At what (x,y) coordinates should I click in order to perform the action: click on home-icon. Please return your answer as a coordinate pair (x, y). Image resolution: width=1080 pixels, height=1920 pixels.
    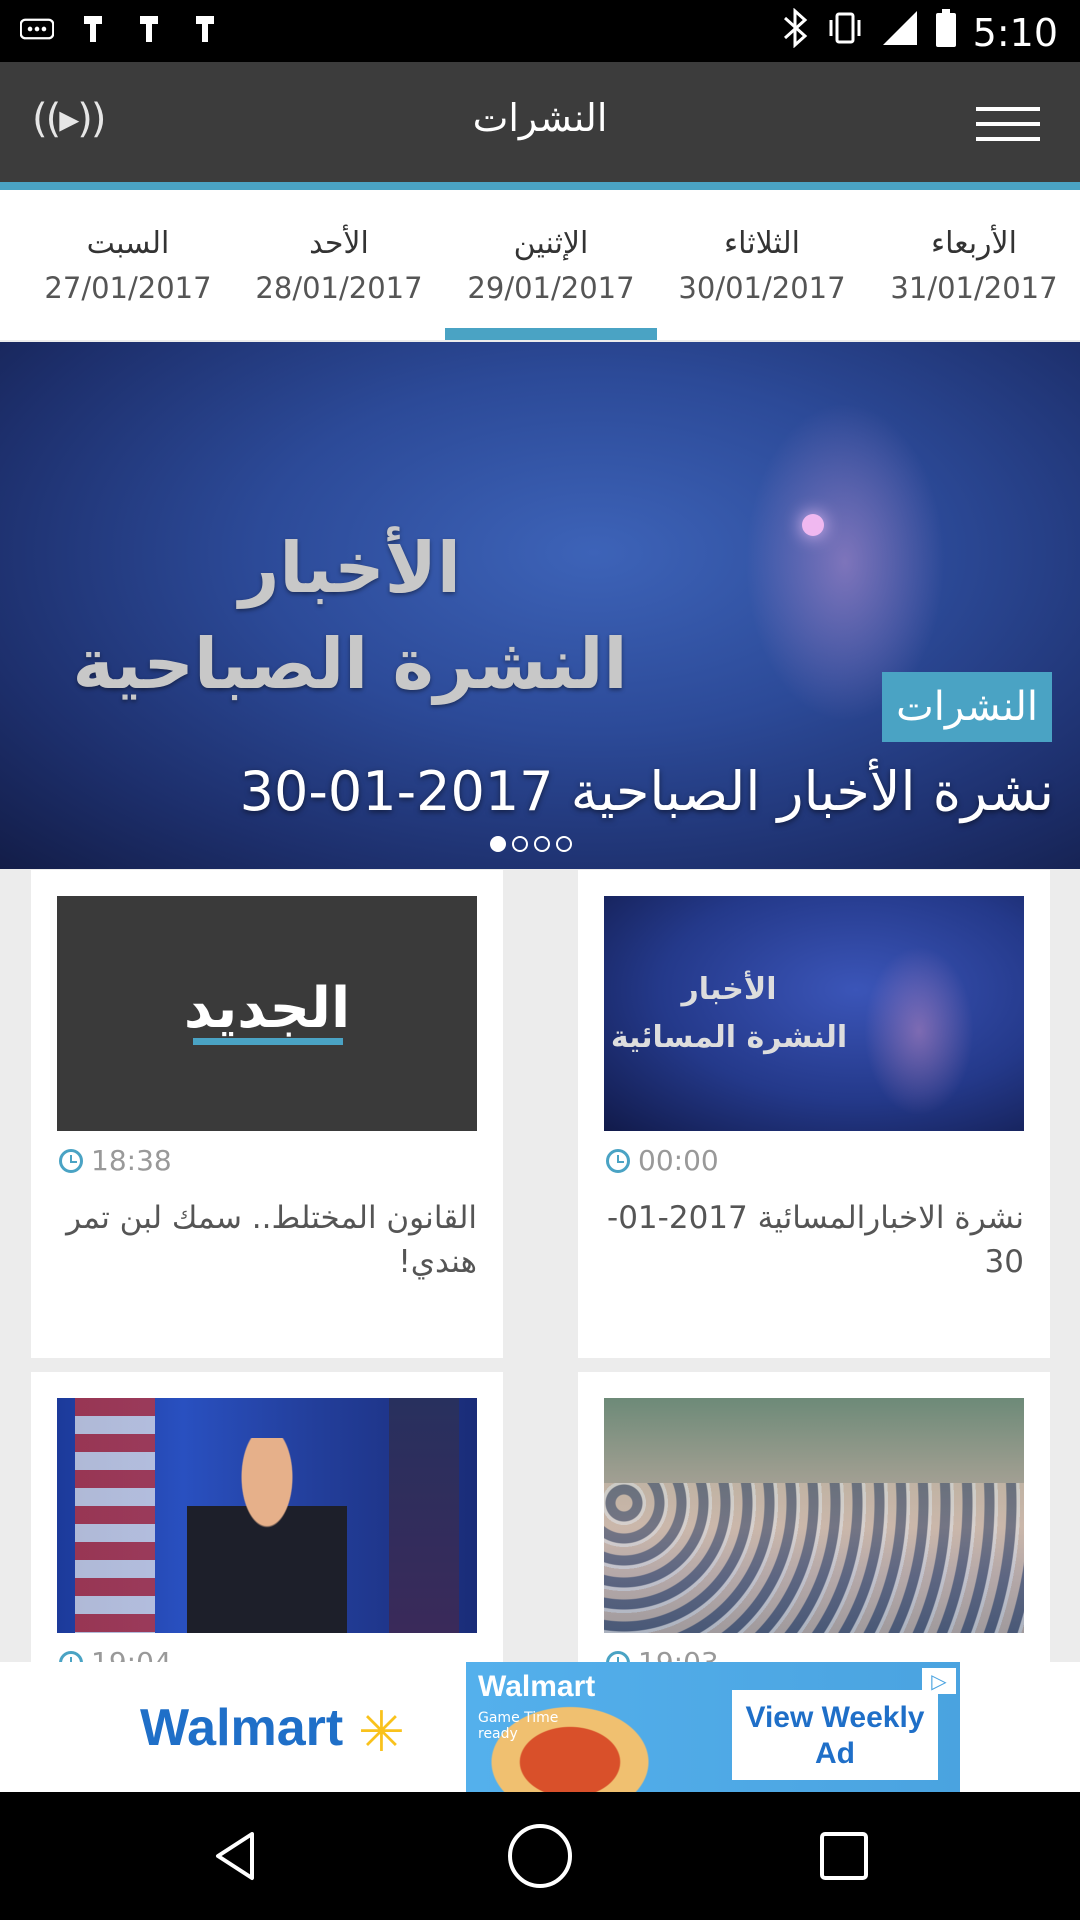
    Looking at the image, I should click on (540, 1856).